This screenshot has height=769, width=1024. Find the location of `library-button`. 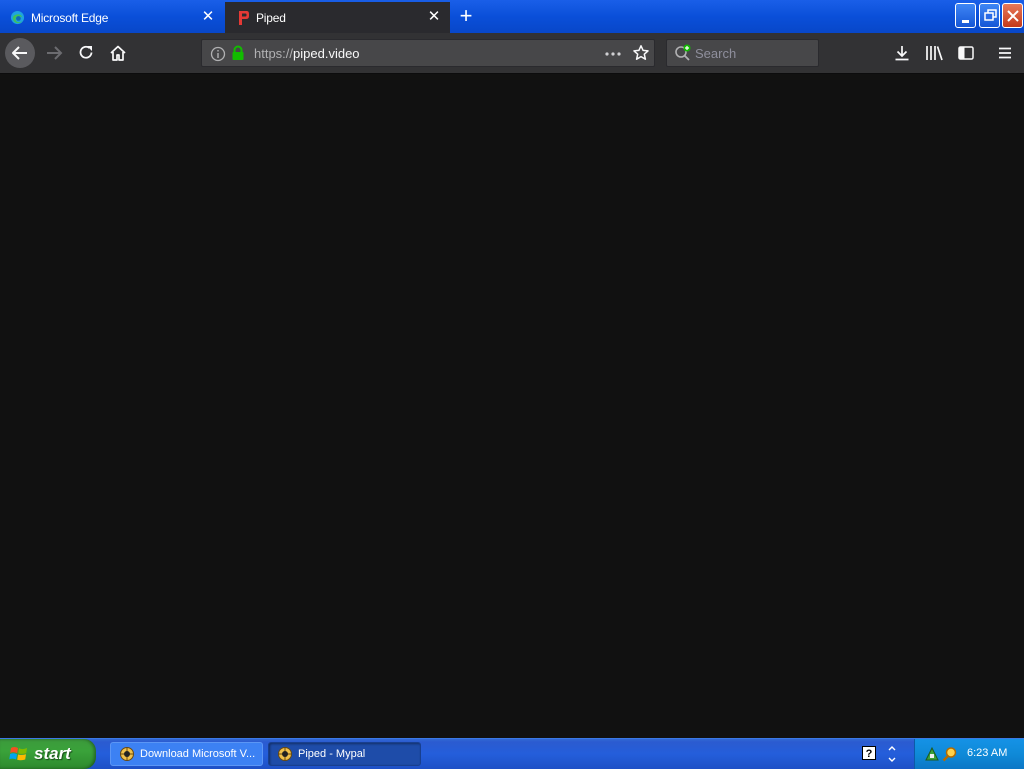

library-button is located at coordinates (934, 53).